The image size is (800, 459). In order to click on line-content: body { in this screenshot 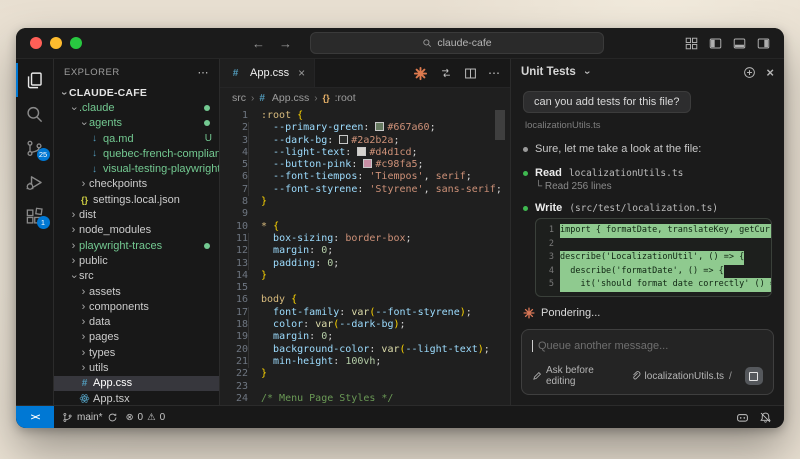, I will do `click(279, 300)`.